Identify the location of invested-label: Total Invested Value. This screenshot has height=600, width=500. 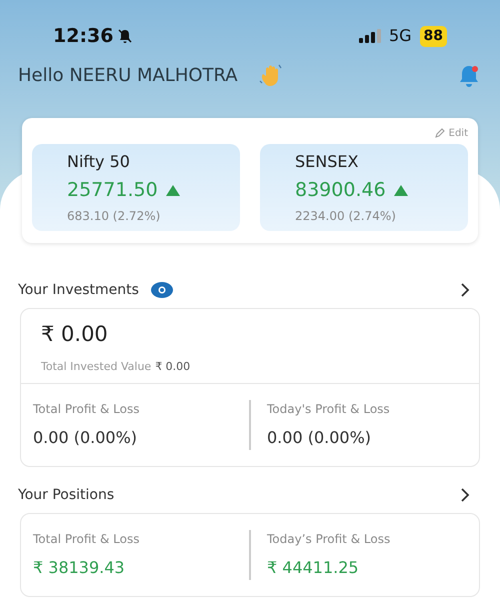
(96, 366).